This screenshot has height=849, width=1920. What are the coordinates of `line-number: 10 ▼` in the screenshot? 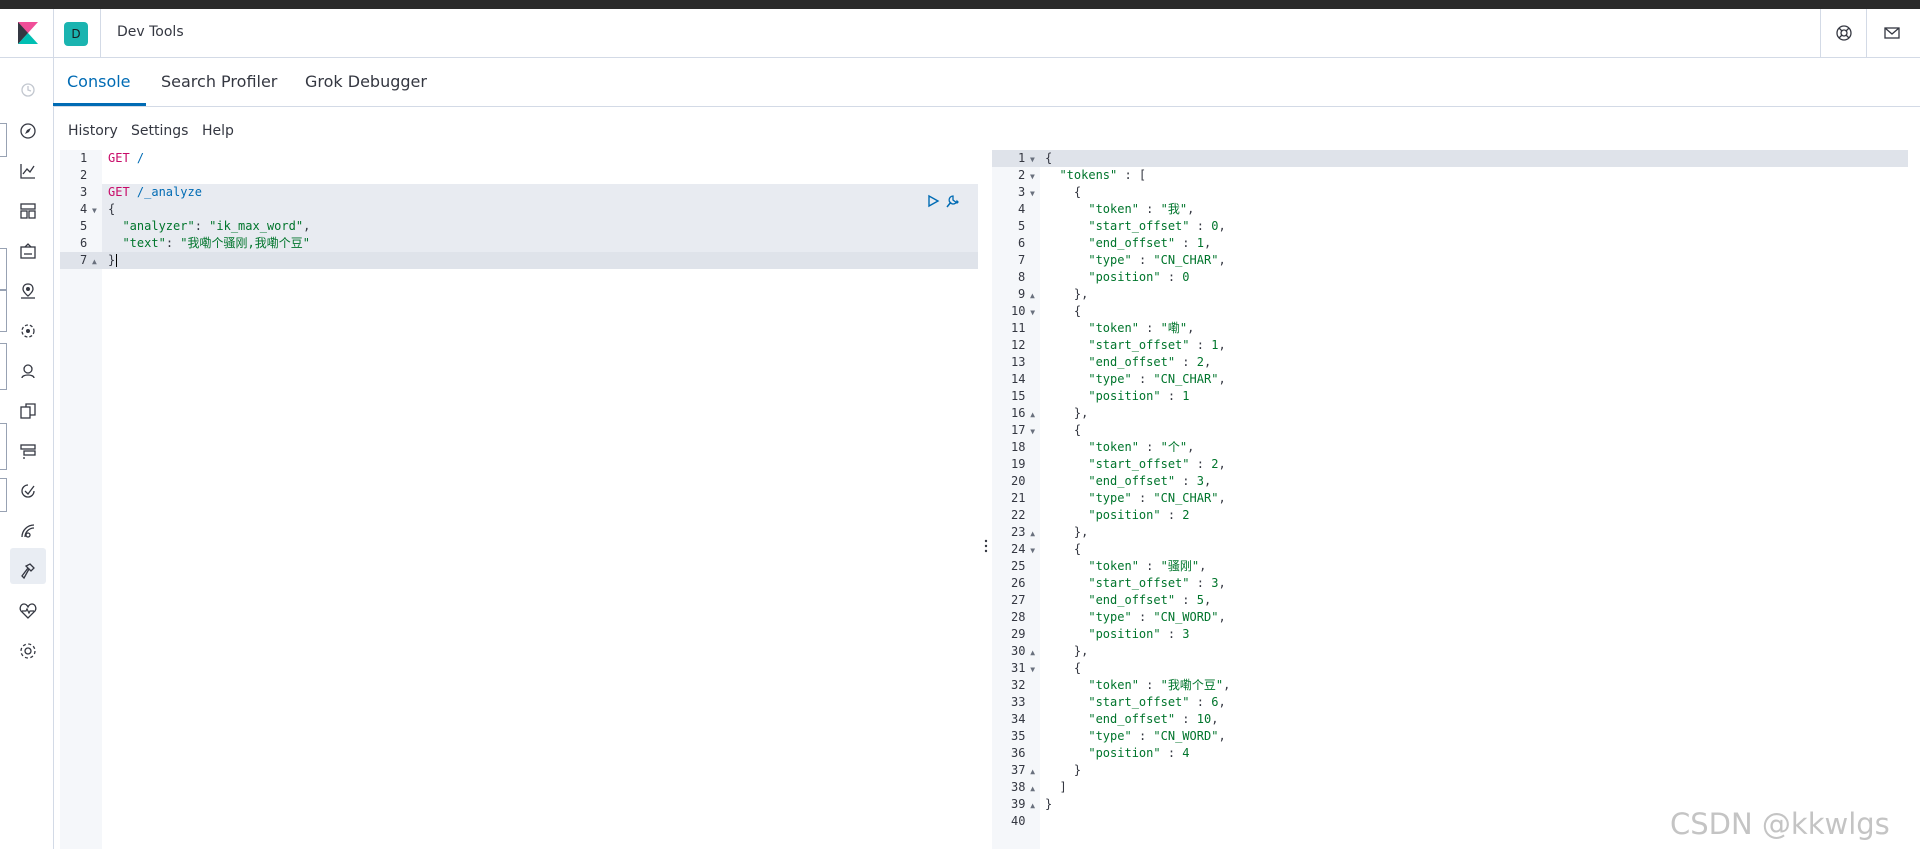 It's located at (1023, 311).